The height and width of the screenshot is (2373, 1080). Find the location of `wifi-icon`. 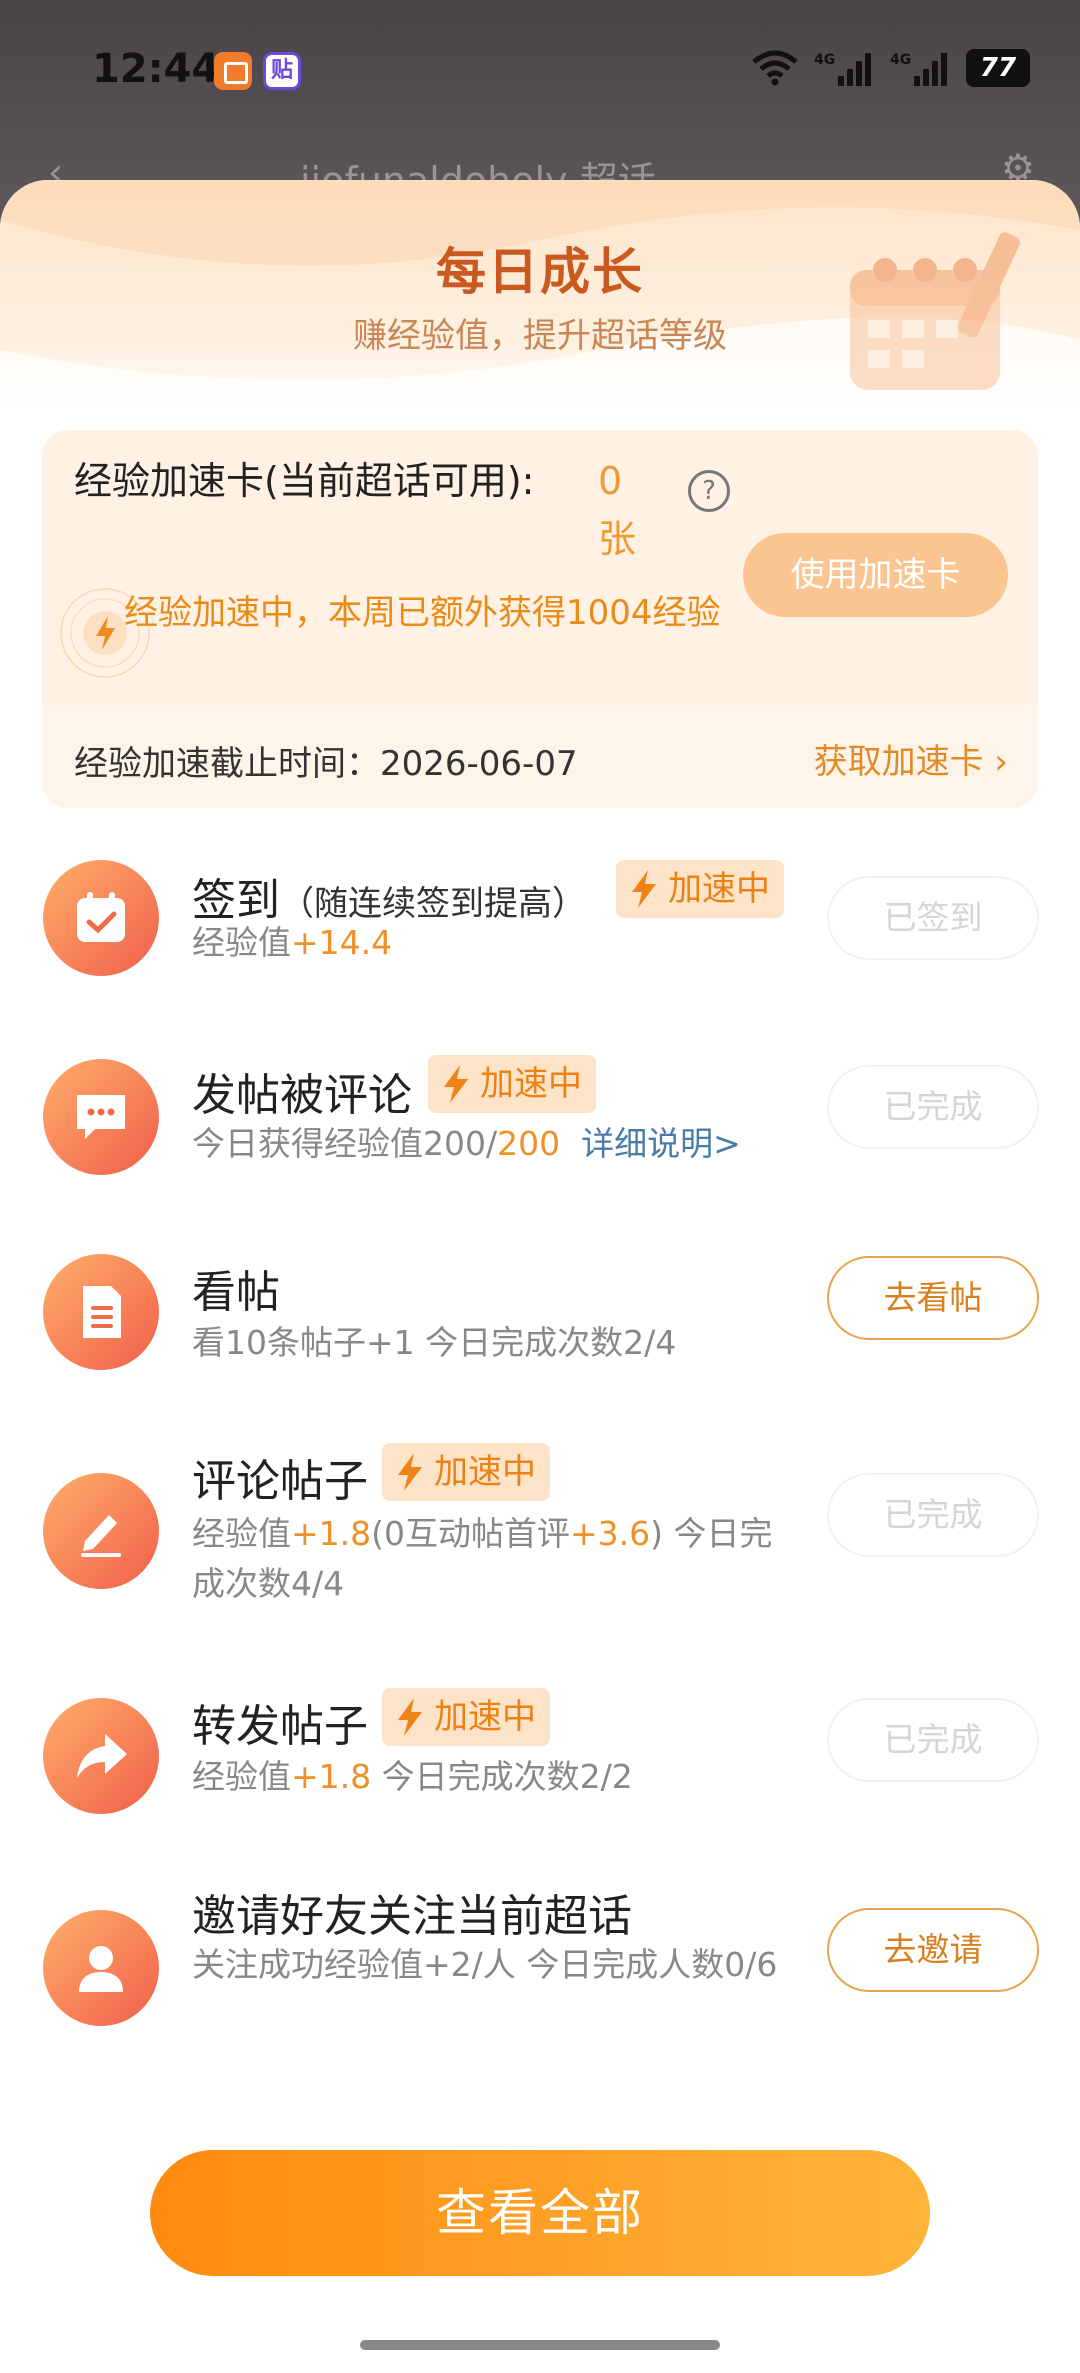

wifi-icon is located at coordinates (775, 68).